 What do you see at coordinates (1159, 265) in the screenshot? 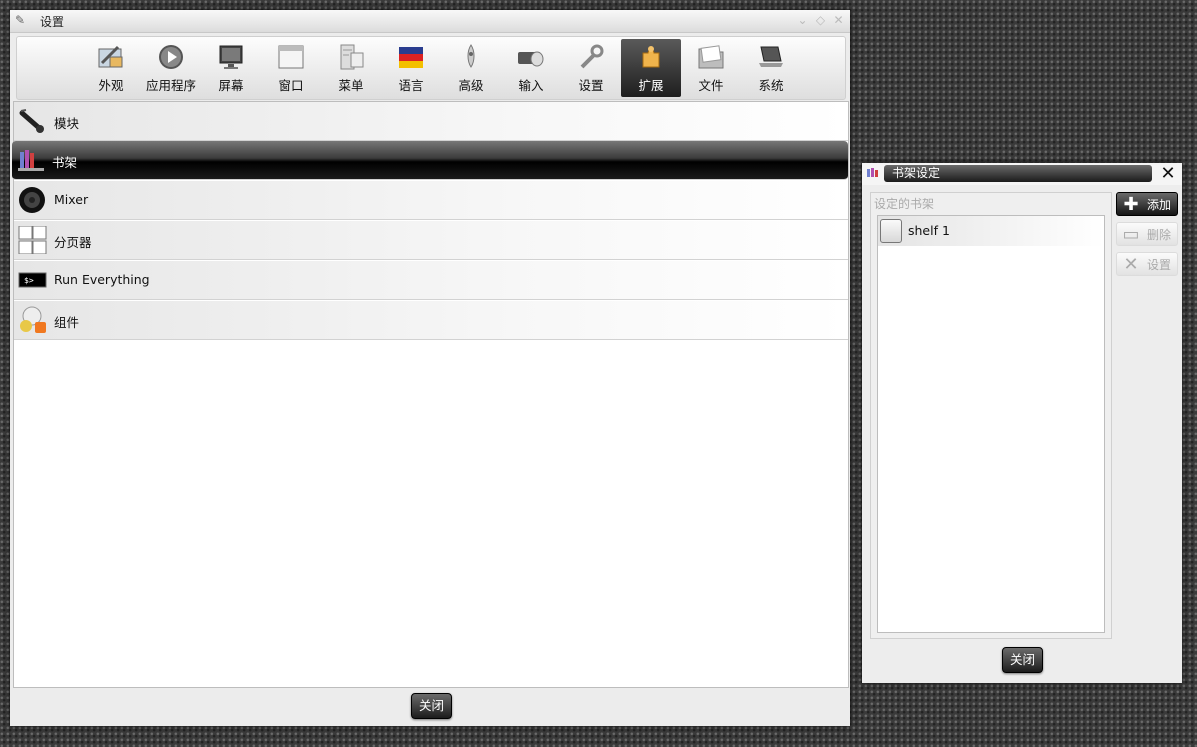
I see `settings-label: 设置` at bounding box center [1159, 265].